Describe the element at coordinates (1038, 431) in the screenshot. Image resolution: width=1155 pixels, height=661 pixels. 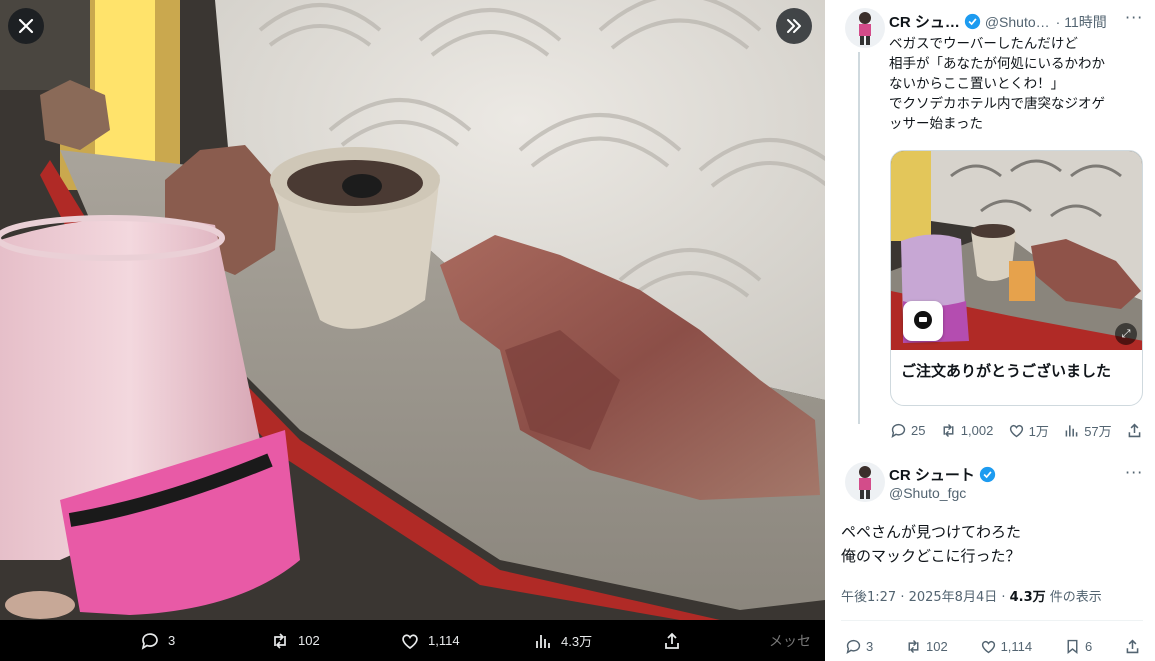
I see `like-count: 1万` at that location.